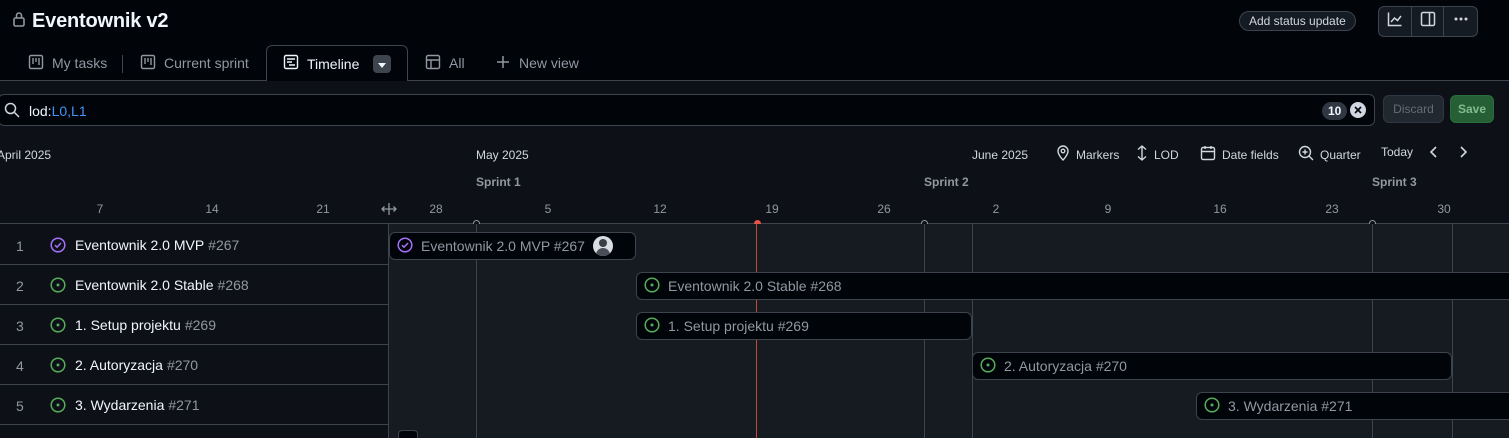  I want to click on timeline-bar: 1. Setup projektu #269, so click(804, 326).